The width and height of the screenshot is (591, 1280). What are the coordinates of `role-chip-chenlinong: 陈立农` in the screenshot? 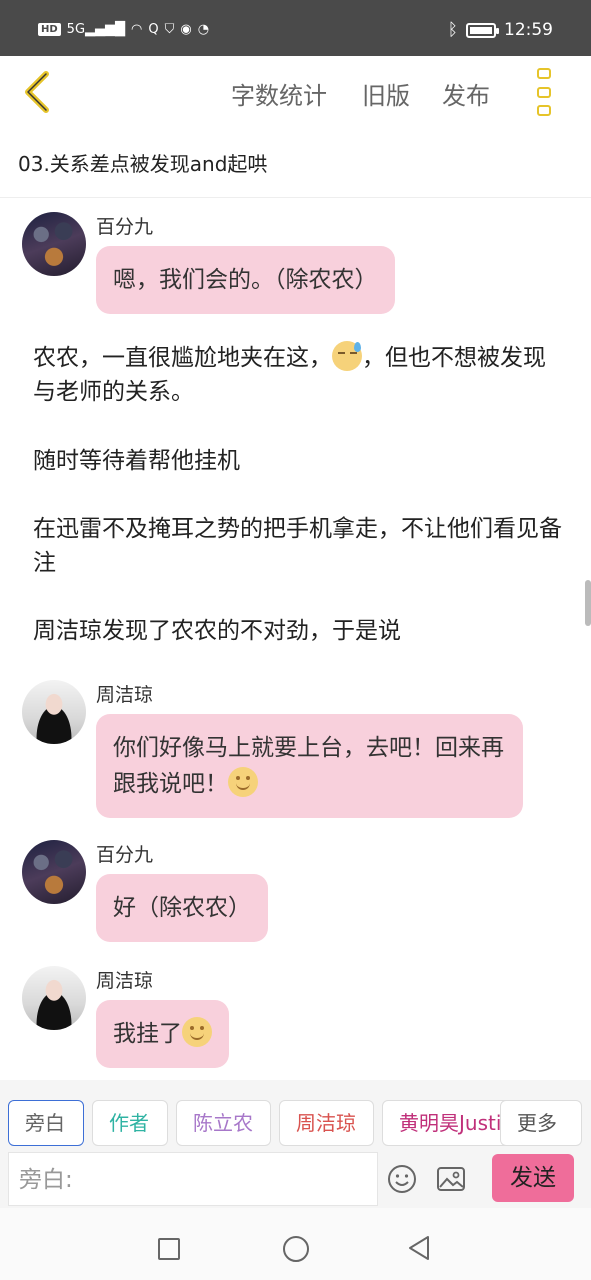 It's located at (223, 1123).